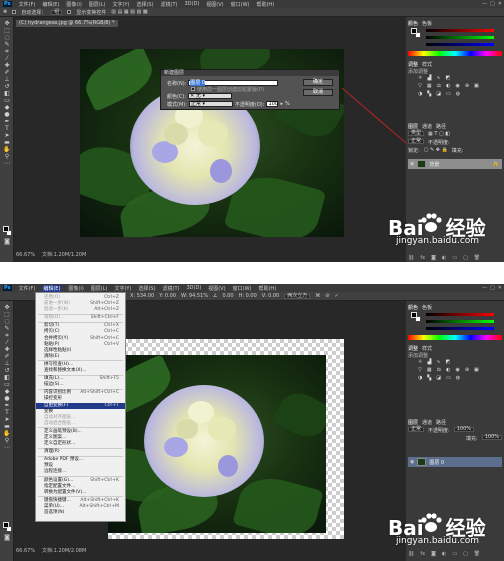 The height and width of the screenshot is (561, 504). What do you see at coordinates (413, 307) in the screenshot?
I see `tab-color: 颜色` at bounding box center [413, 307].